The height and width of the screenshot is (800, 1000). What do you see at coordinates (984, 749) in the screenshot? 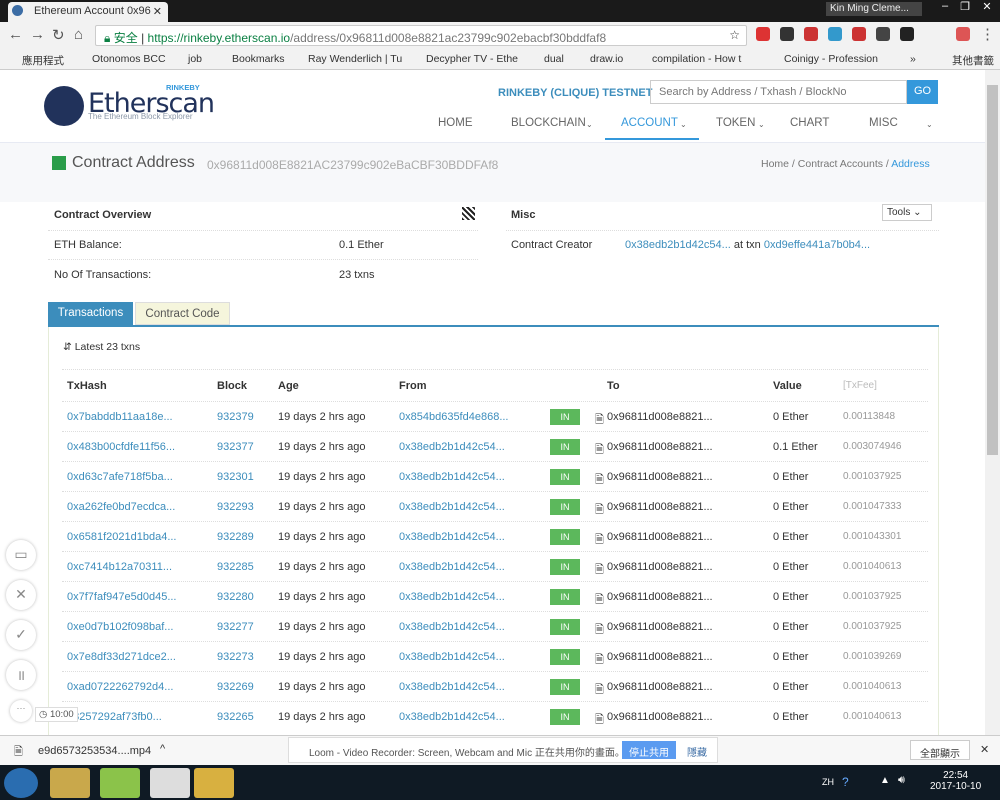
I see `close-downloads-icon: ✕` at bounding box center [984, 749].